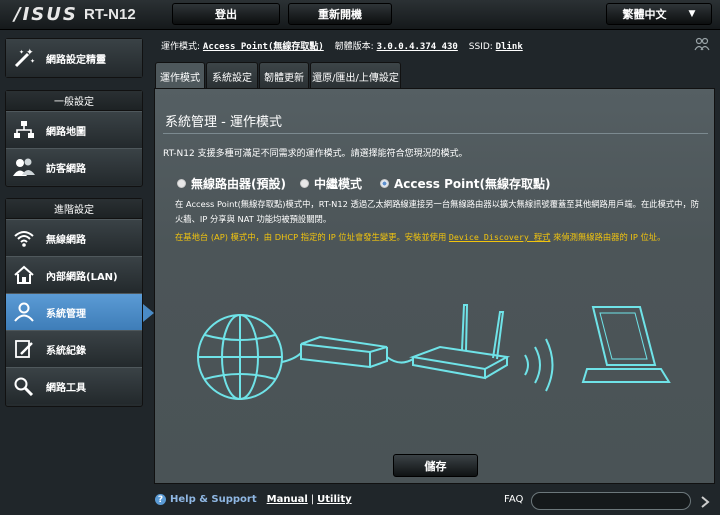 The height and width of the screenshot is (515, 720). What do you see at coordinates (514, 499) in the screenshot?
I see `faq-label: FAQ` at bounding box center [514, 499].